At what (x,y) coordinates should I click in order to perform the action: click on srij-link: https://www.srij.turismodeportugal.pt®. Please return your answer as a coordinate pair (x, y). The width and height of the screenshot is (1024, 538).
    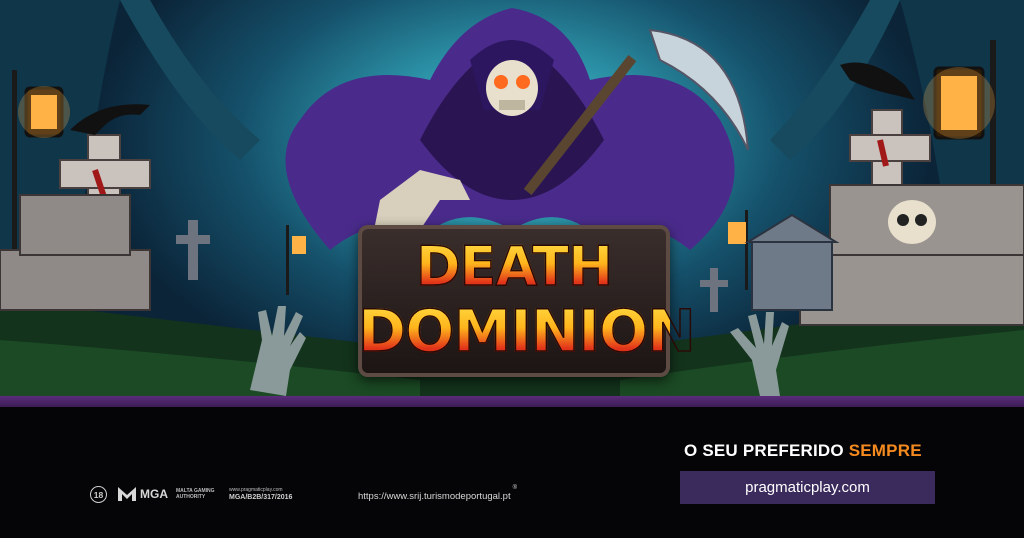
    Looking at the image, I should click on (437, 493).